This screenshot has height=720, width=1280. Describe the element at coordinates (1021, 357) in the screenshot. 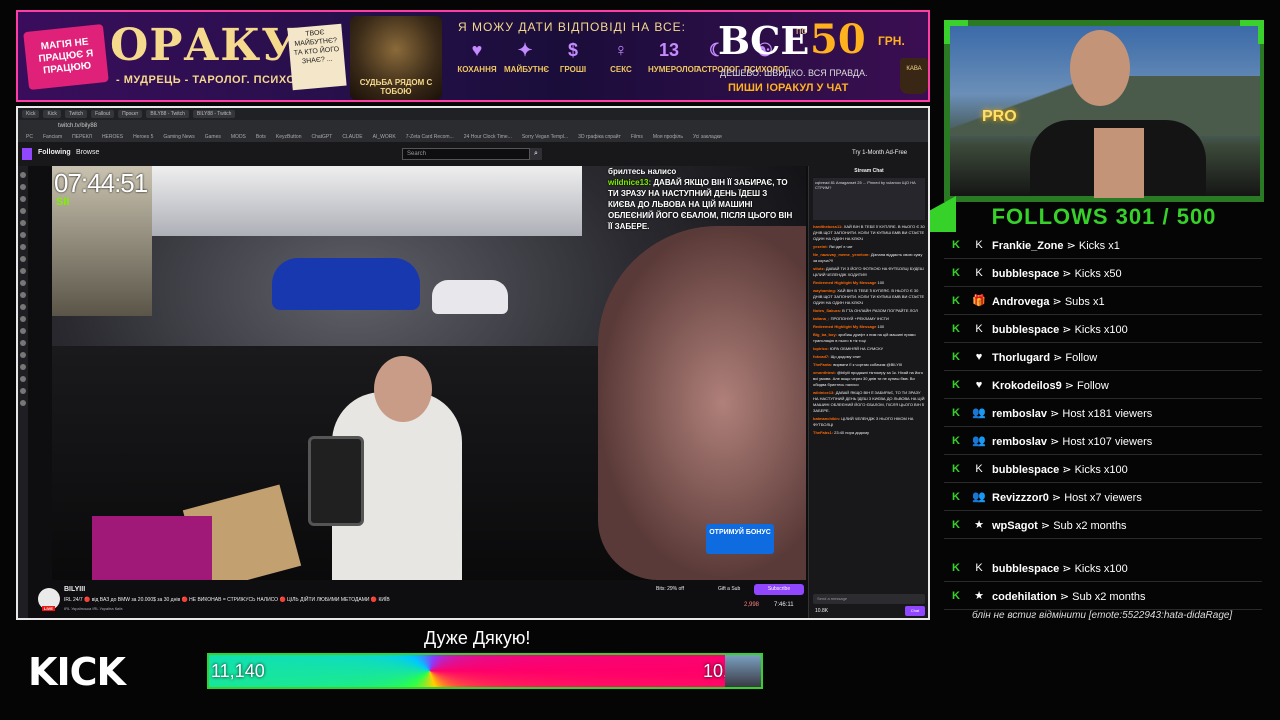

I see `event-user: Thorlugard` at that location.